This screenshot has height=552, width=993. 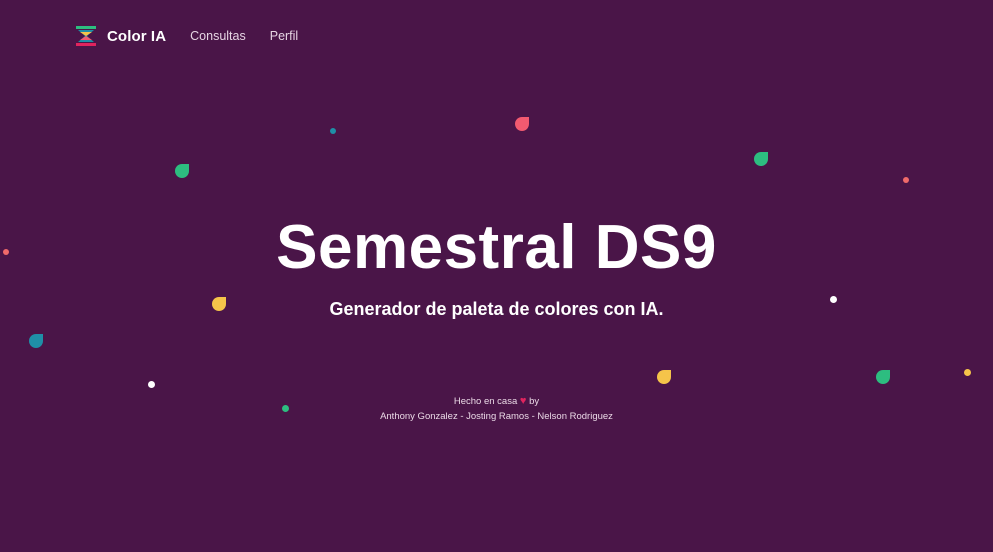 What do you see at coordinates (523, 401) in the screenshot?
I see `heart-icon: ♥` at bounding box center [523, 401].